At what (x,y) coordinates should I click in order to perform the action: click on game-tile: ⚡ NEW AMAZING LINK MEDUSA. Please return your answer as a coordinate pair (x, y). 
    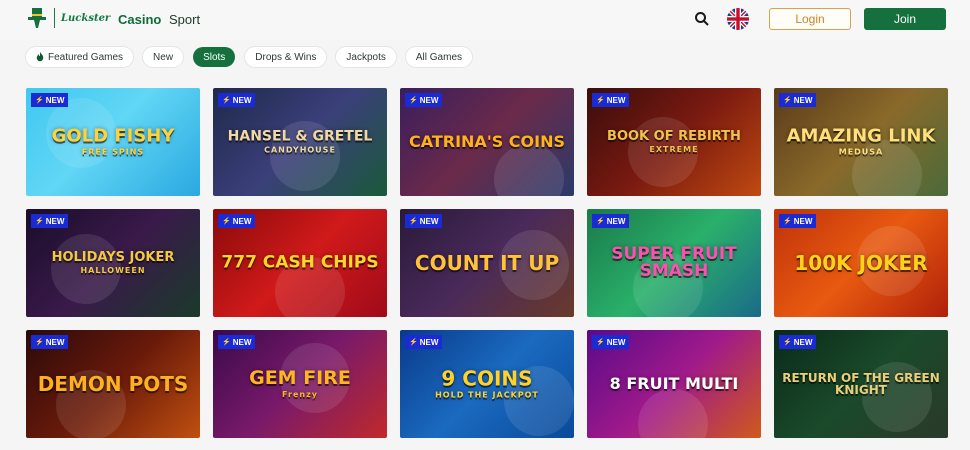
    Looking at the image, I should click on (861, 142).